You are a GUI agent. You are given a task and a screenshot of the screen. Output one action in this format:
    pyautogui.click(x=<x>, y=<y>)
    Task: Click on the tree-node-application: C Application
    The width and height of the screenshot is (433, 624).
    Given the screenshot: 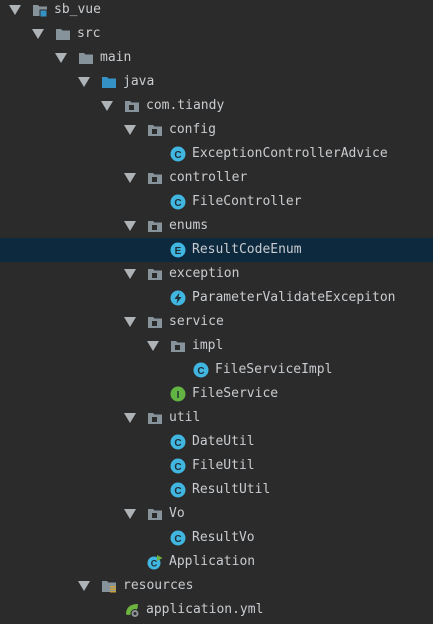 What is the action you would take?
    pyautogui.click(x=216, y=562)
    